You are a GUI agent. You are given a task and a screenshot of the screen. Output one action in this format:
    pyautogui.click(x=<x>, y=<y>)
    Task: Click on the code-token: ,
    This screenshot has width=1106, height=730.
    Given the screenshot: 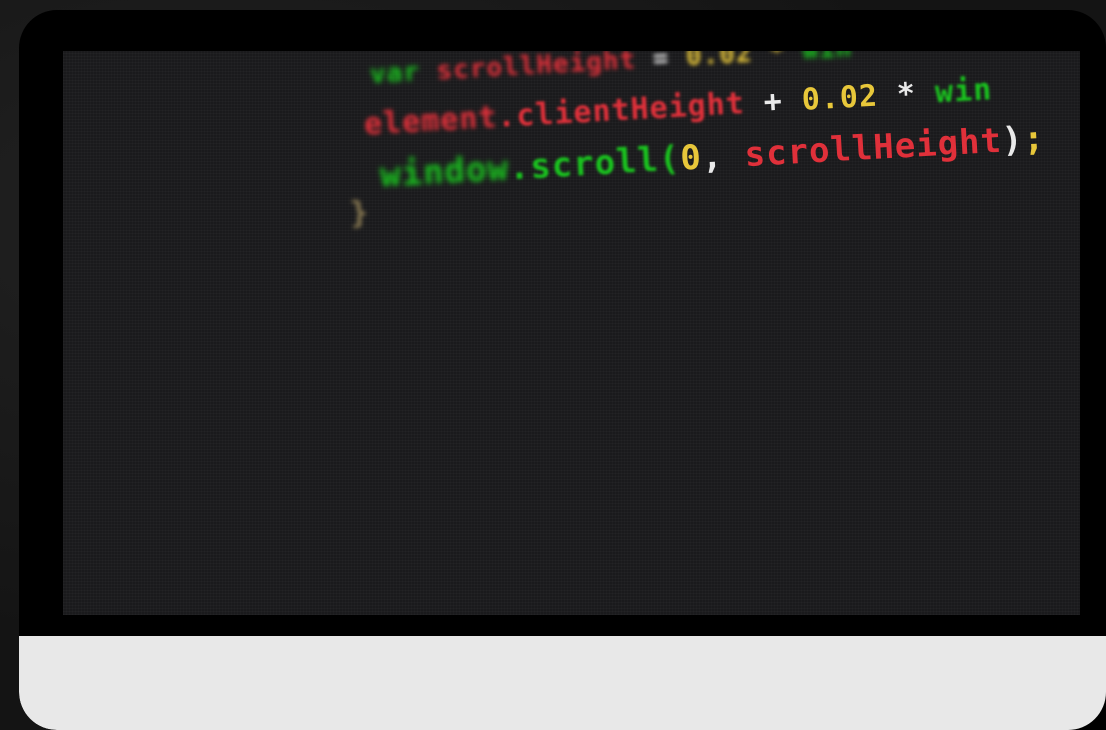 What is the action you would take?
    pyautogui.click(x=723, y=156)
    